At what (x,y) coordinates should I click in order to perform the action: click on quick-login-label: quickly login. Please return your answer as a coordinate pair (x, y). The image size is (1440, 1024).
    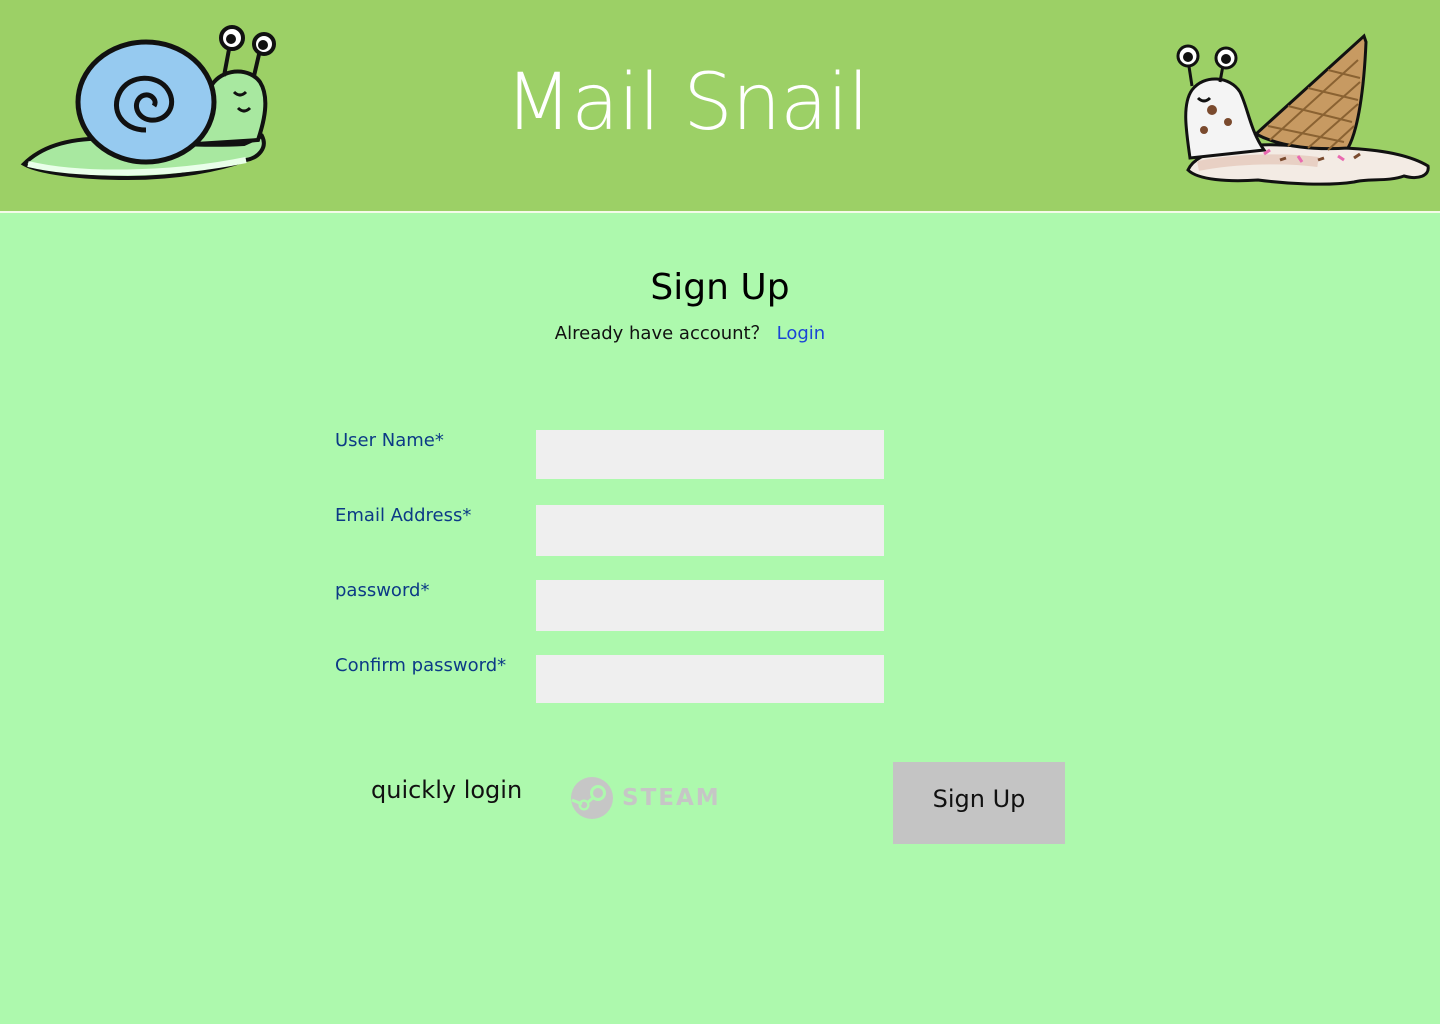
    Looking at the image, I should click on (447, 790).